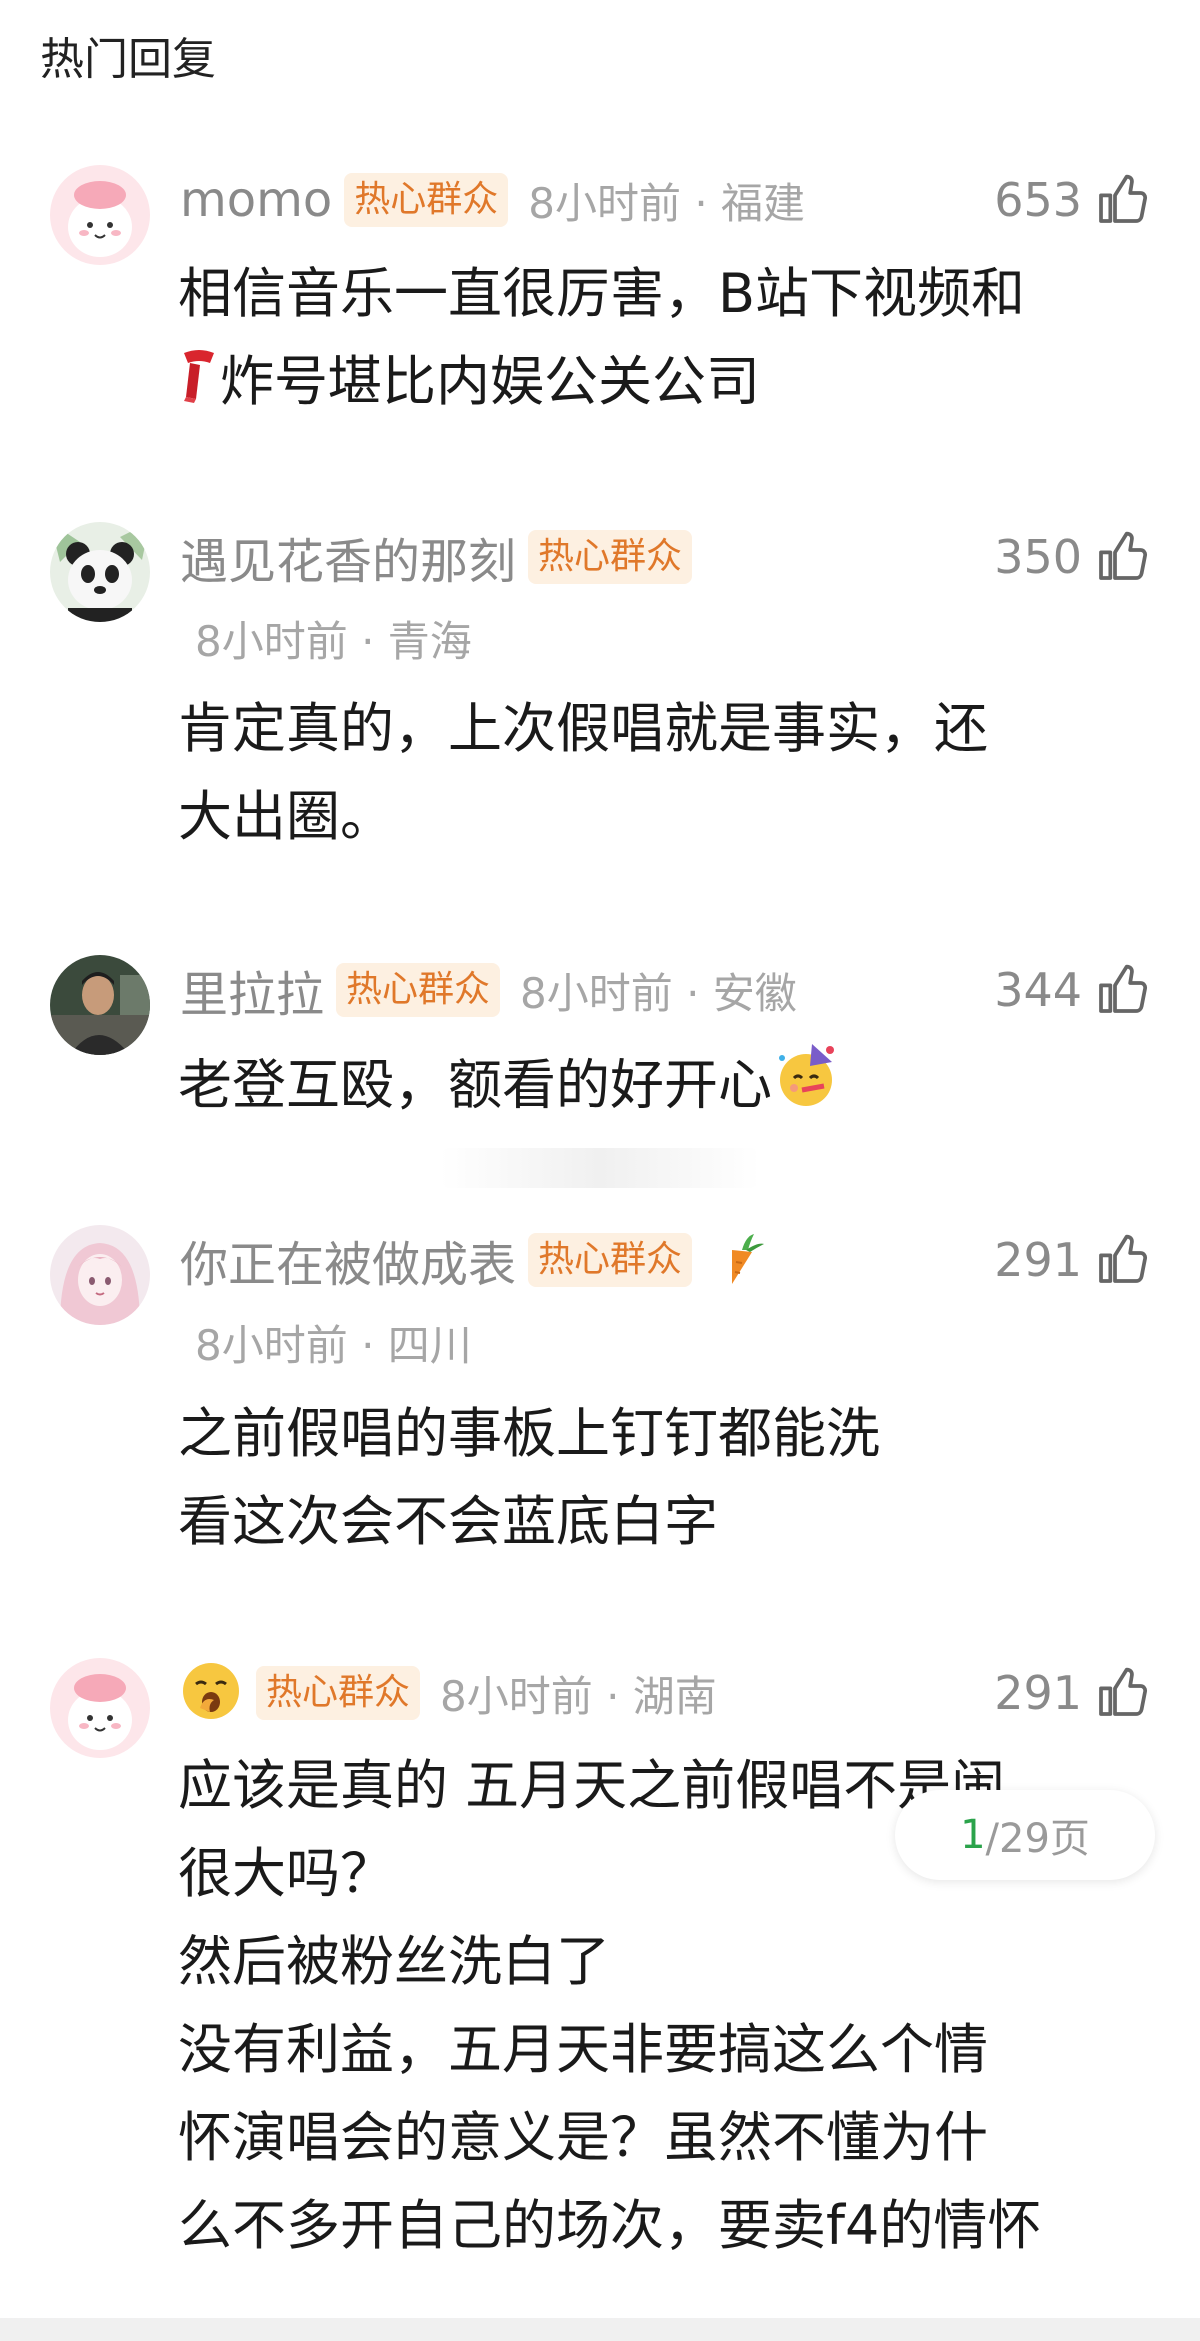 Image resolution: width=1200 pixels, height=2341 pixels. What do you see at coordinates (333, 1345) in the screenshot?
I see `post-meta: 8小时前 · 四川` at bounding box center [333, 1345].